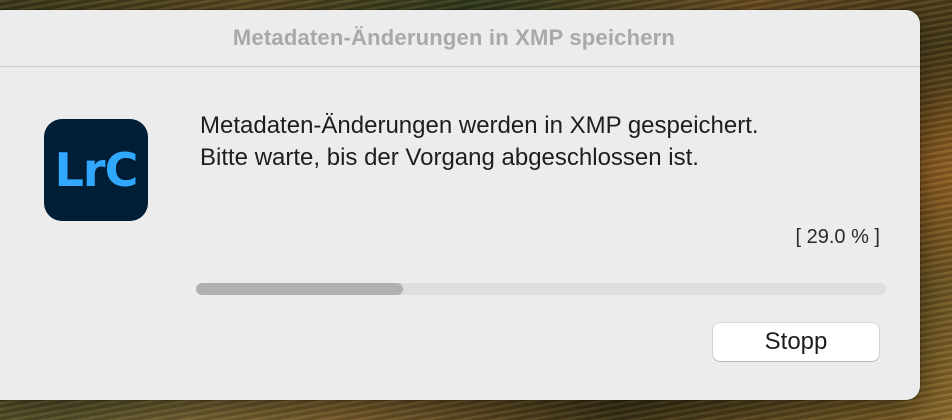 This screenshot has height=420, width=952. I want to click on app-icon-label: LrC, so click(96, 170).